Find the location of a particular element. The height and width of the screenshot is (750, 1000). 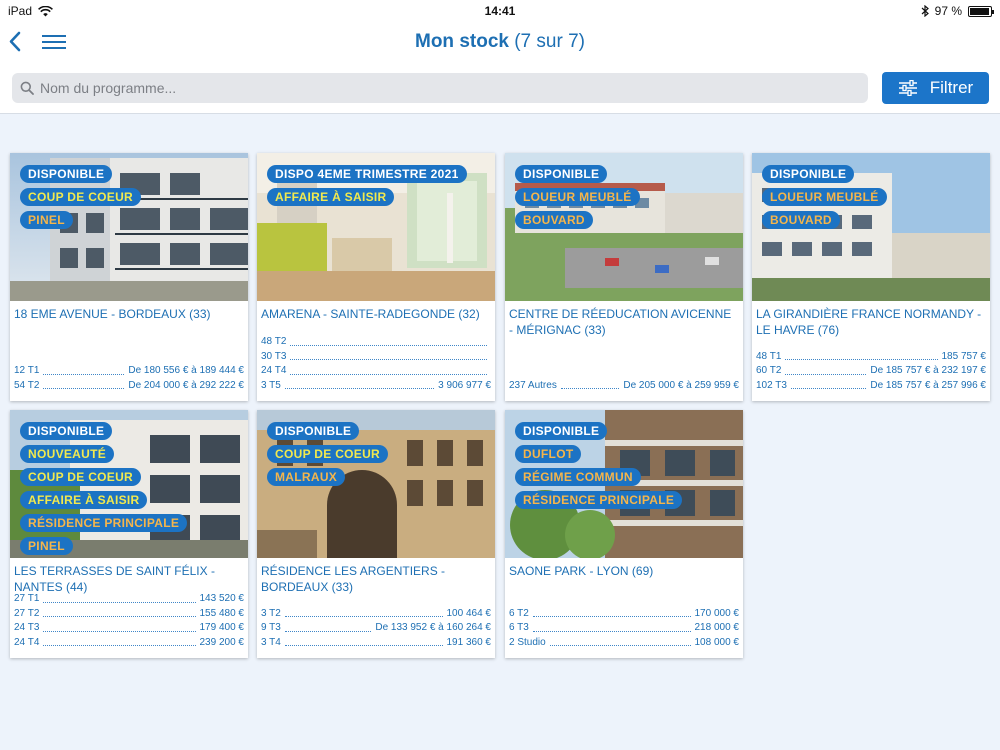

program-tags: DISPONIBLE LOUEUR MEUBLÉ BOUVARD is located at coordinates (824, 197).